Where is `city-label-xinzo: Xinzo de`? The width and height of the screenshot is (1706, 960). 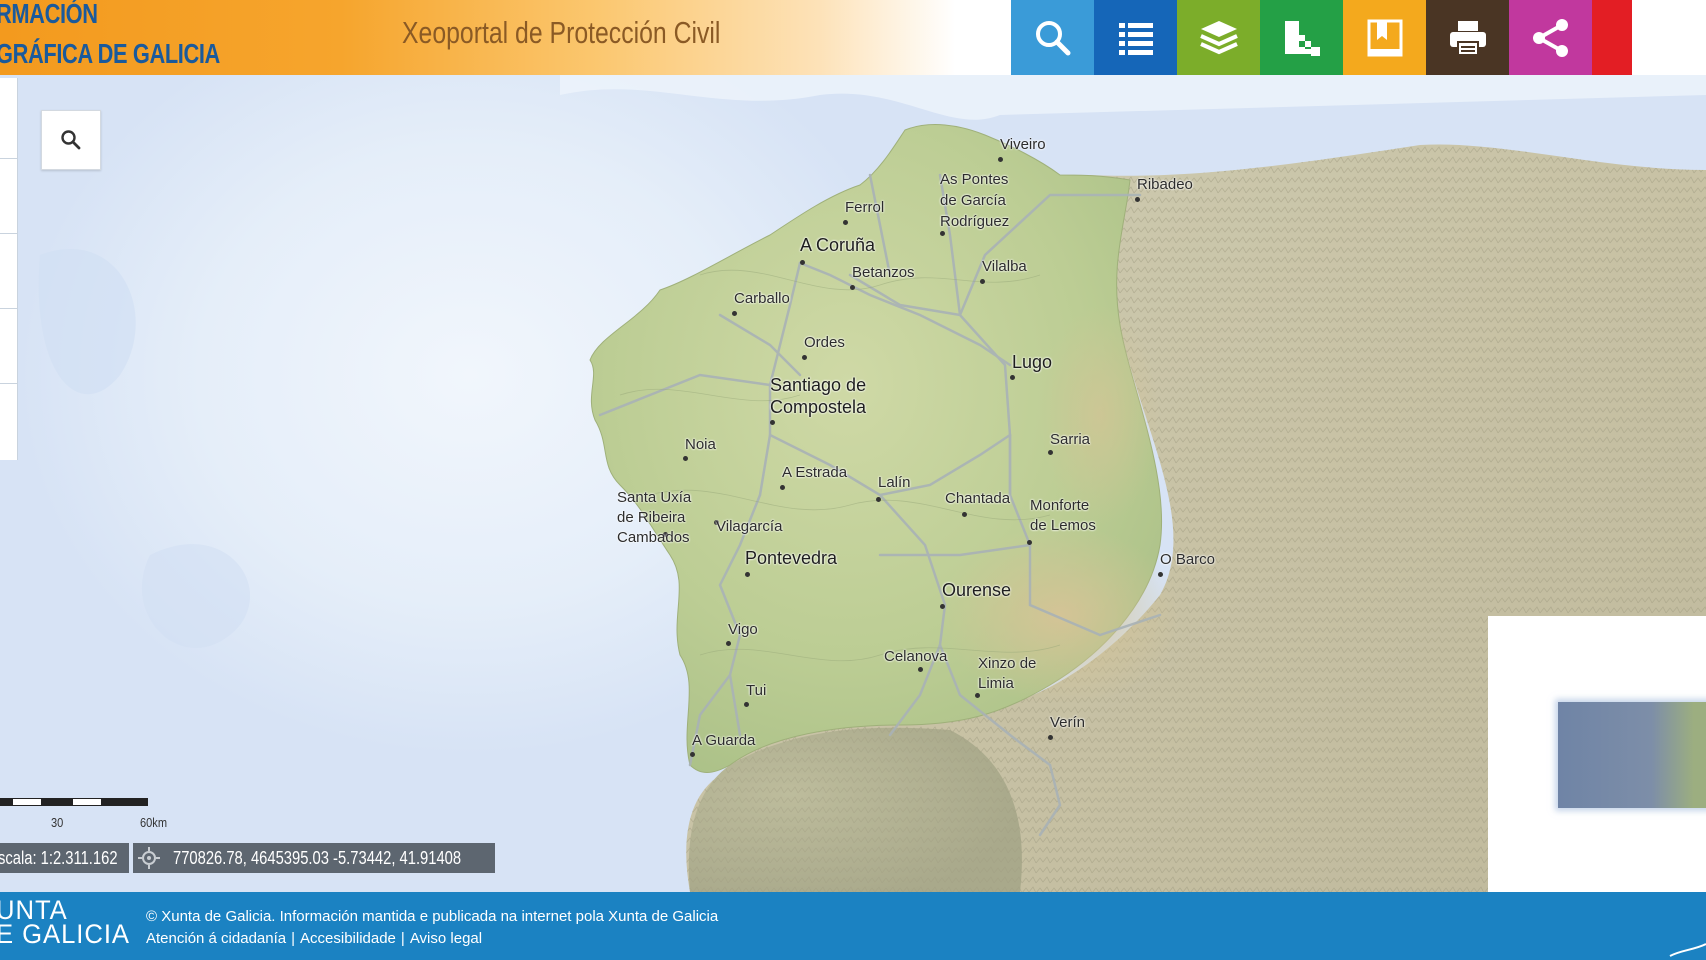 city-label-xinzo: Xinzo de is located at coordinates (1007, 663).